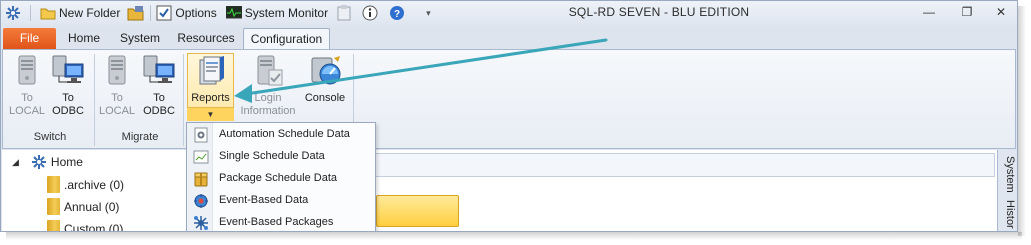 The width and height of the screenshot is (1031, 245). I want to click on reports-icon, so click(211, 71).